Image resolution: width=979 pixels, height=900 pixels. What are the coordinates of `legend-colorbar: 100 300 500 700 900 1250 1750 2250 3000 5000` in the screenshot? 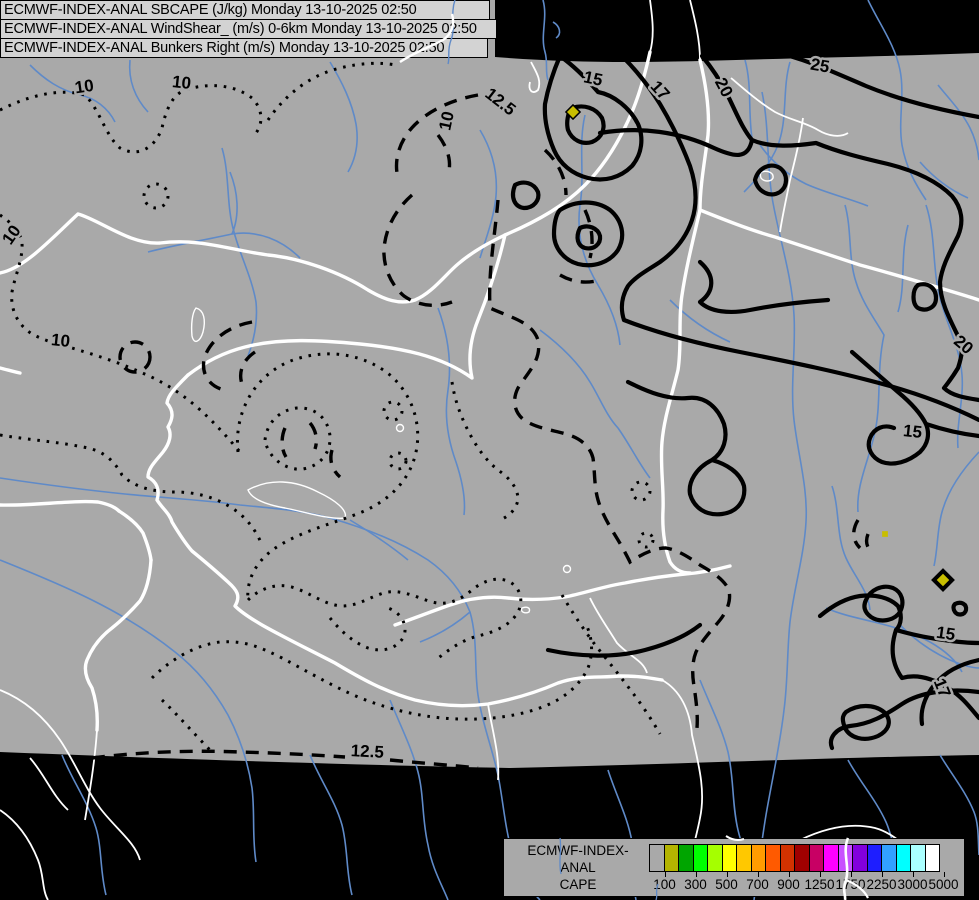 It's located at (805, 868).